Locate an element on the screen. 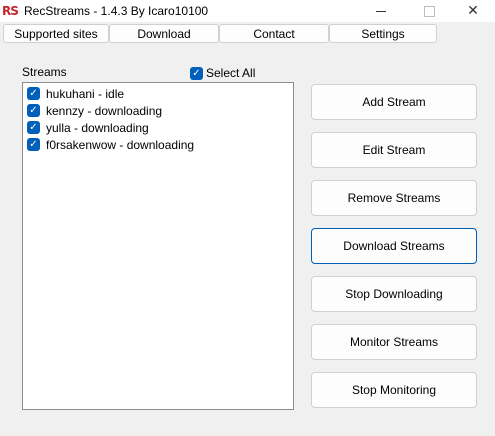  remove-streams-button: Remove Streams is located at coordinates (394, 198).